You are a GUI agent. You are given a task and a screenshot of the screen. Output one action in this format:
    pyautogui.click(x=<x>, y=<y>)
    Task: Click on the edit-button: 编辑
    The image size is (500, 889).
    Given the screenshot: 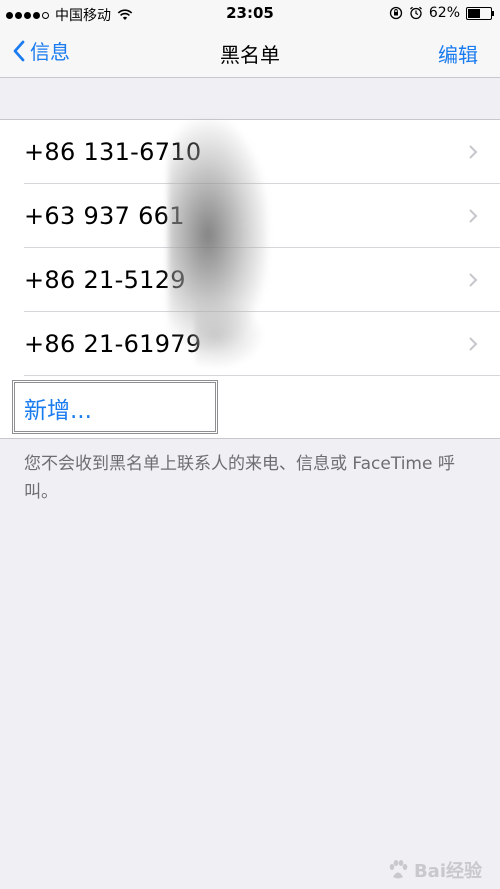 What is the action you would take?
    pyautogui.click(x=458, y=53)
    